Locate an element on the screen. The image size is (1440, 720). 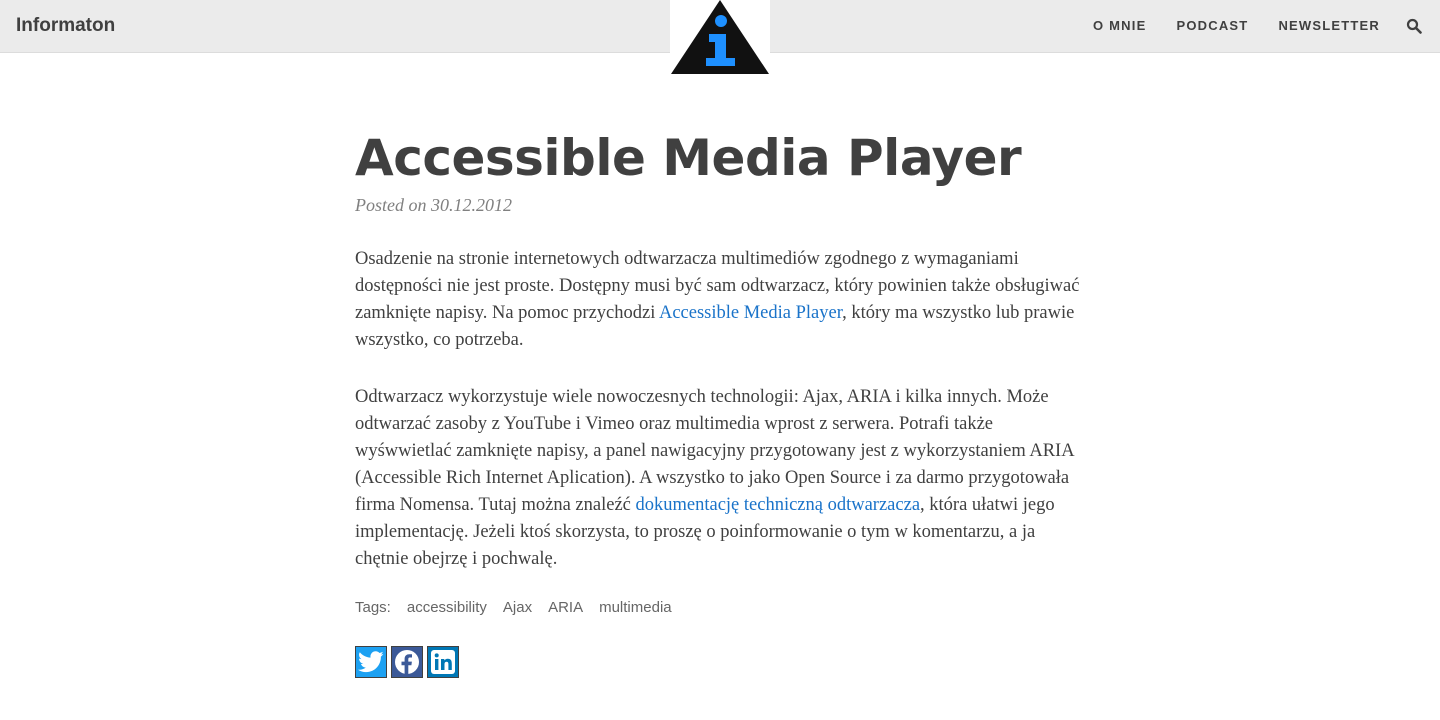
twitter-icon is located at coordinates (371, 662).